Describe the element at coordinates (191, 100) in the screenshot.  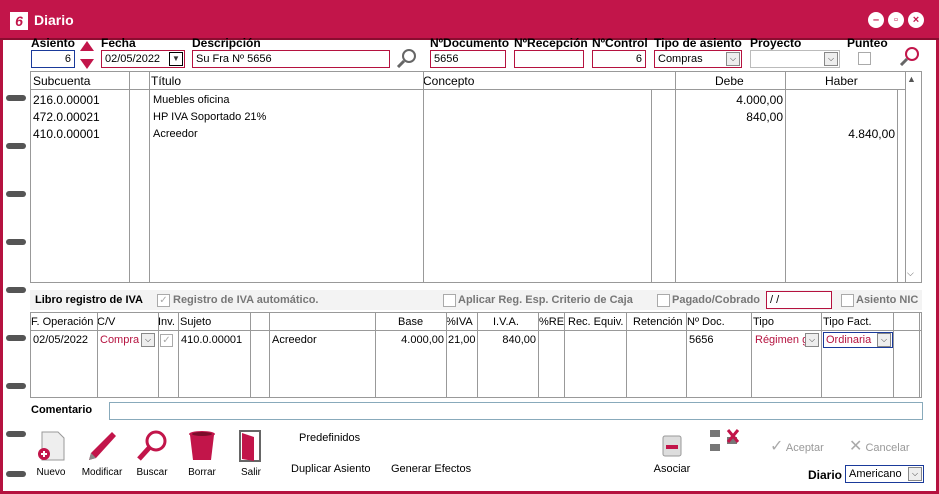
I see `row-titulo: Muebles oficina` at that location.